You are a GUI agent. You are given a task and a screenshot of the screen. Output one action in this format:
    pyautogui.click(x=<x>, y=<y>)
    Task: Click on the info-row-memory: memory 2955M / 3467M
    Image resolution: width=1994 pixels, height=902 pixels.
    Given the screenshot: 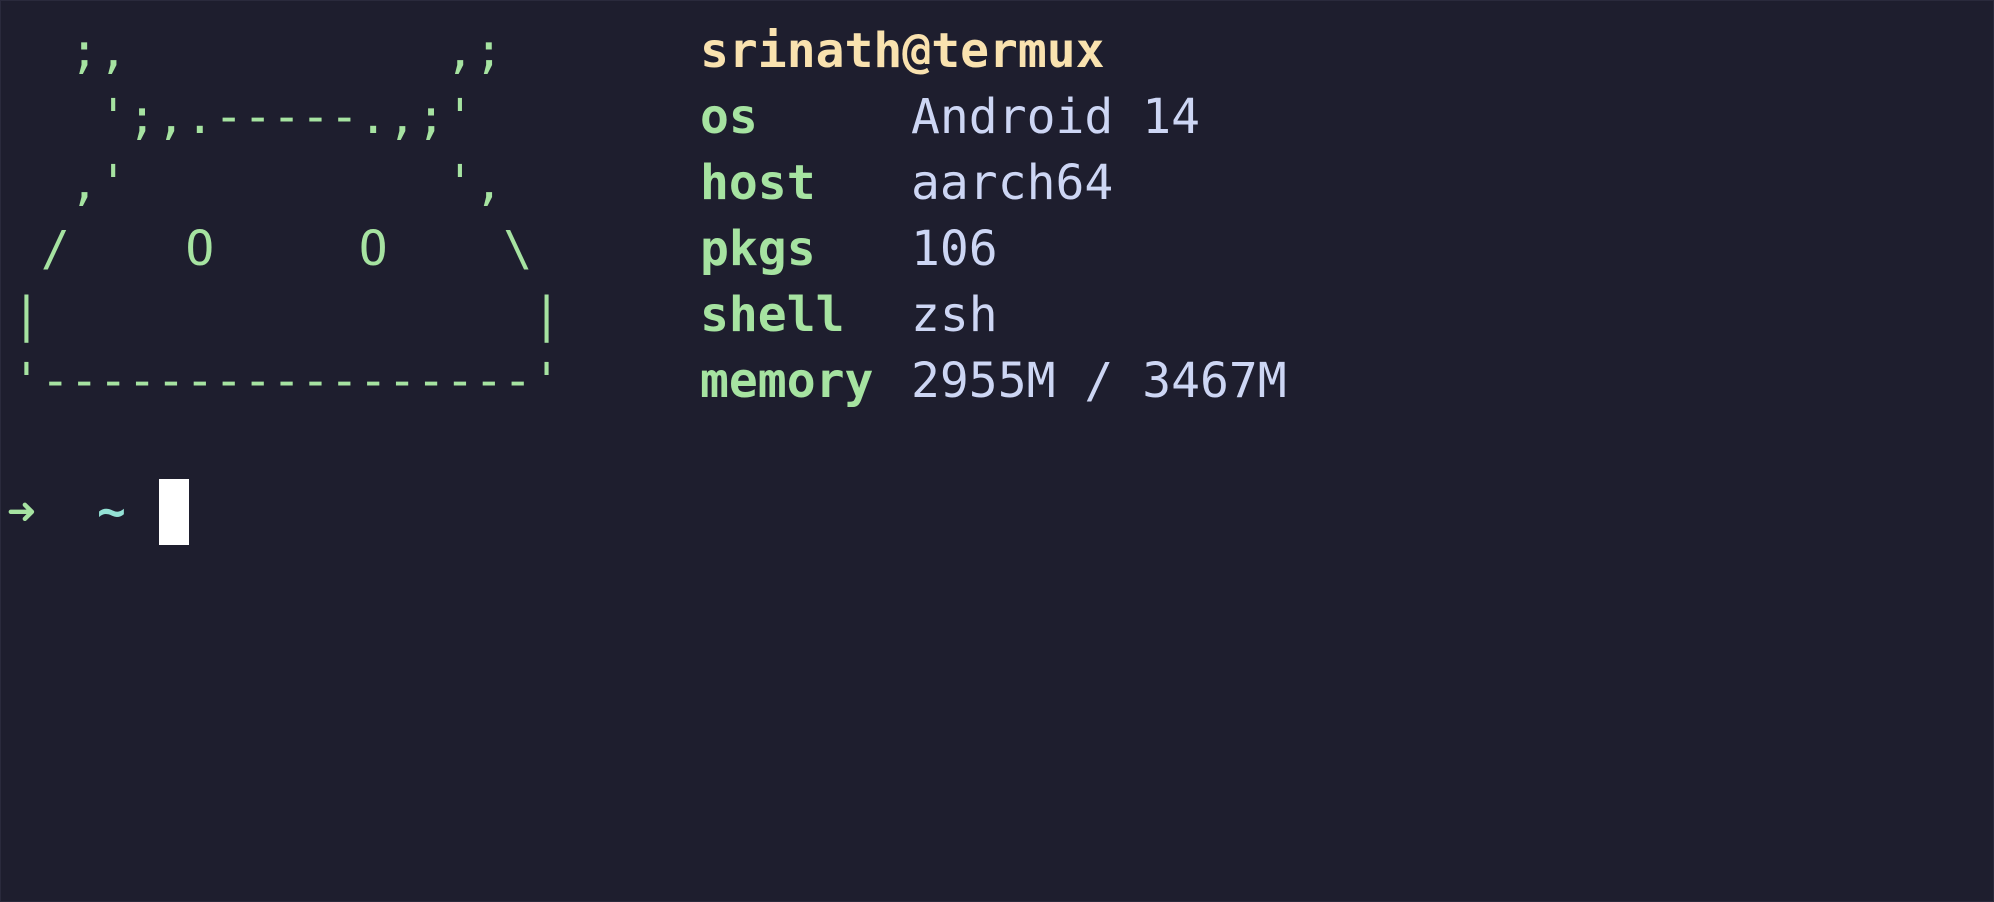 What is the action you would take?
    pyautogui.click(x=993, y=381)
    